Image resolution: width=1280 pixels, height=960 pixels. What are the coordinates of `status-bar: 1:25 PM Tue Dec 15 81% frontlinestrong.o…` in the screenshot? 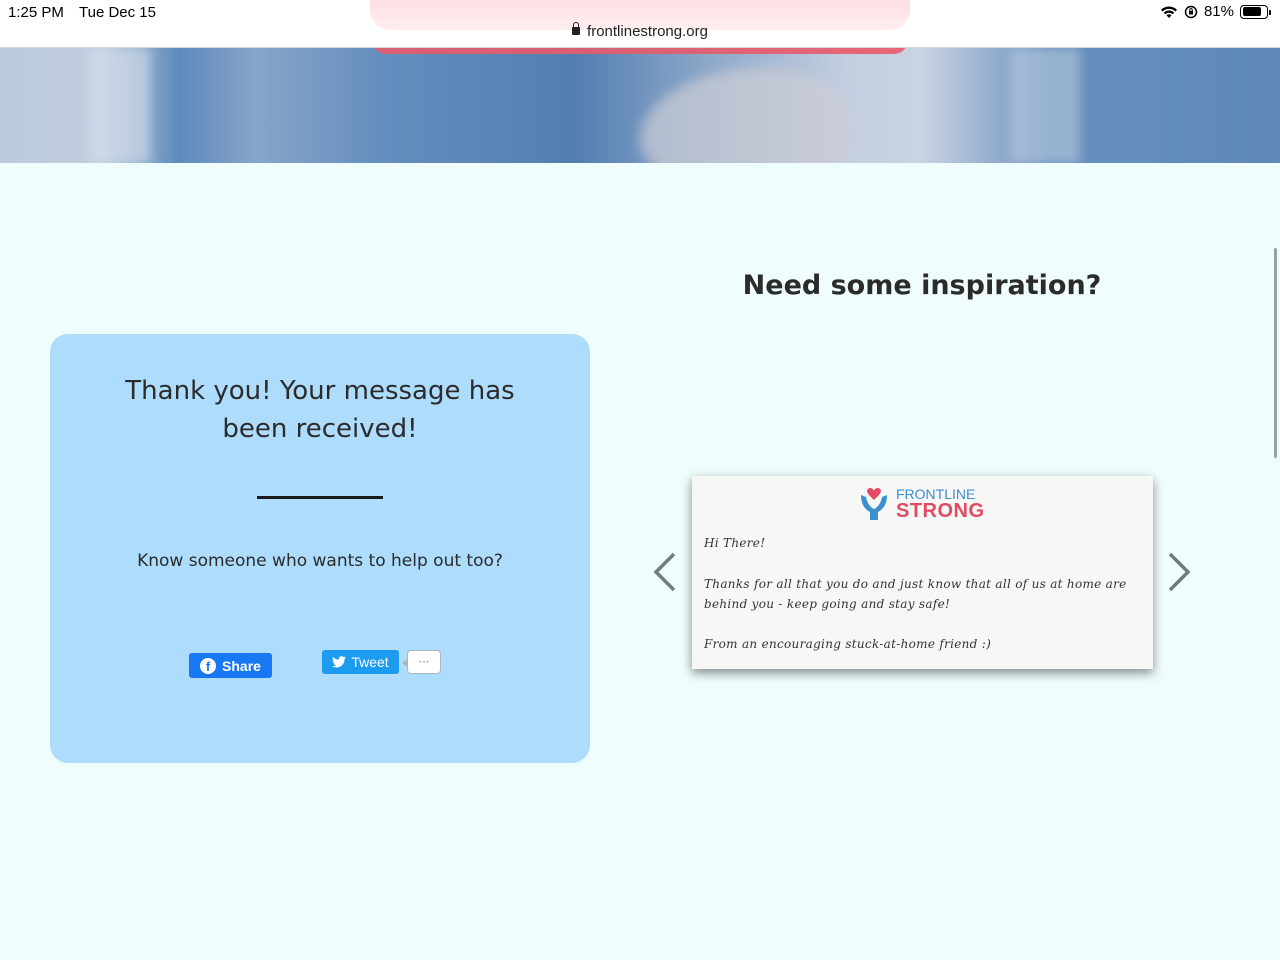 It's located at (640, 24).